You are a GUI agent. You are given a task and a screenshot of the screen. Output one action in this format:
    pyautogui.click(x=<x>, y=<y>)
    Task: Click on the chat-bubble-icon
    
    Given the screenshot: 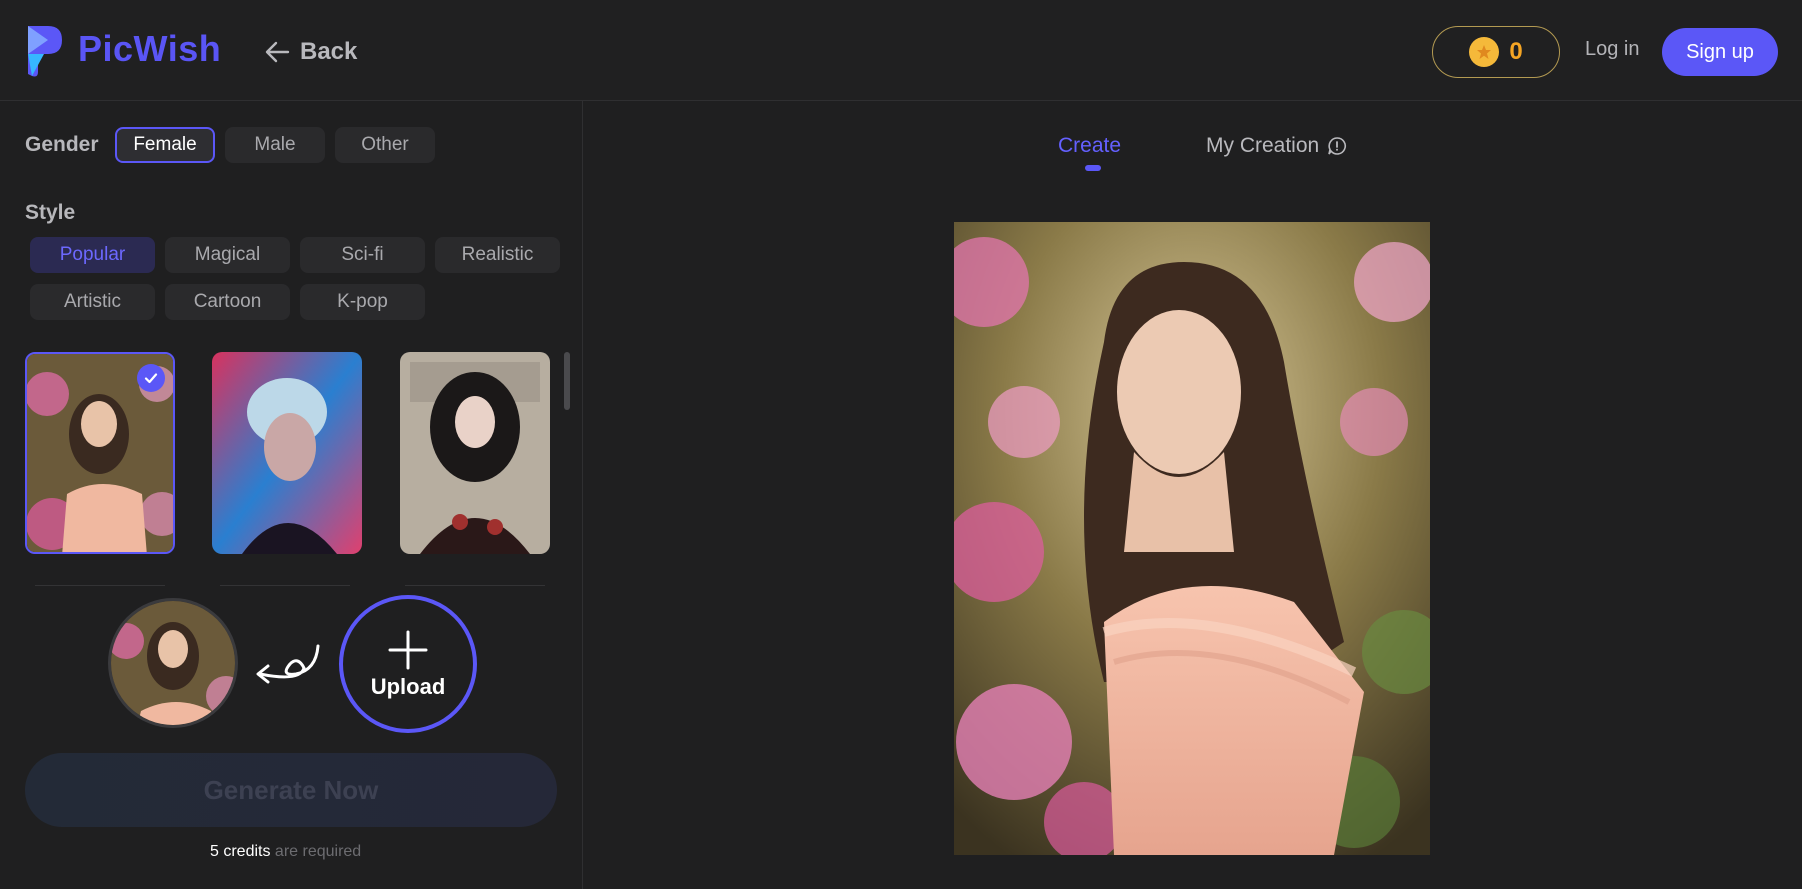 What is the action you would take?
    pyautogui.click(x=1337, y=146)
    